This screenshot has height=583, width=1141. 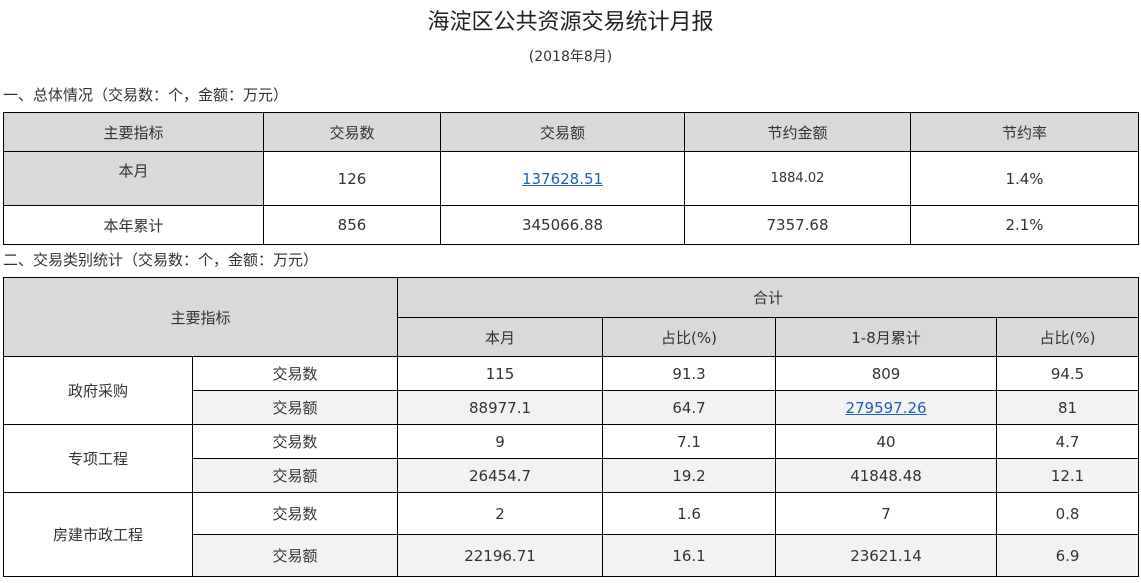 What do you see at coordinates (146, 95) in the screenshot?
I see `section-title-overall: 一、总体情况（交易数：个，金额：万元）` at bounding box center [146, 95].